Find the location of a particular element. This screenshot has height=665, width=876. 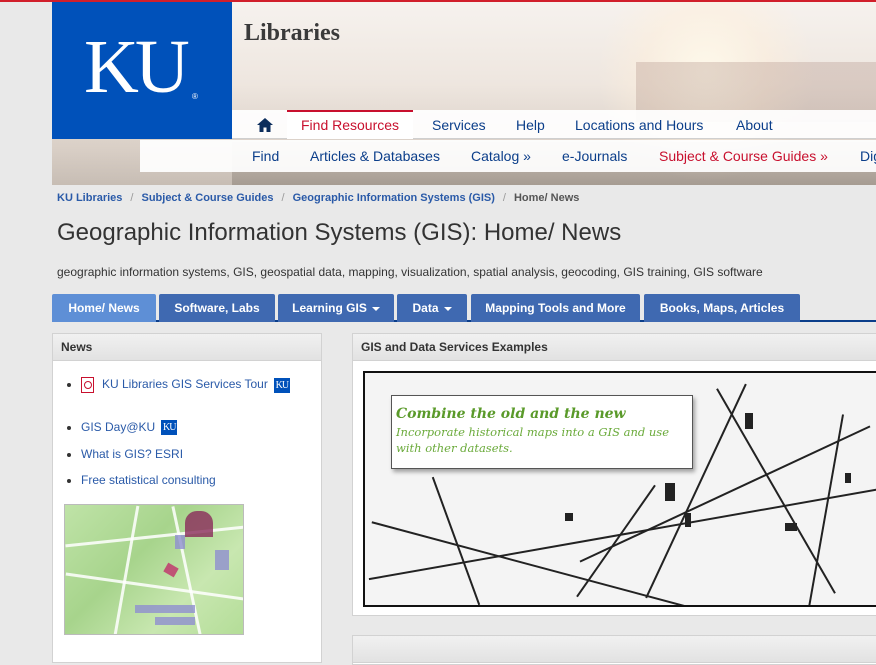

next-panel-heading is located at coordinates (614, 649).